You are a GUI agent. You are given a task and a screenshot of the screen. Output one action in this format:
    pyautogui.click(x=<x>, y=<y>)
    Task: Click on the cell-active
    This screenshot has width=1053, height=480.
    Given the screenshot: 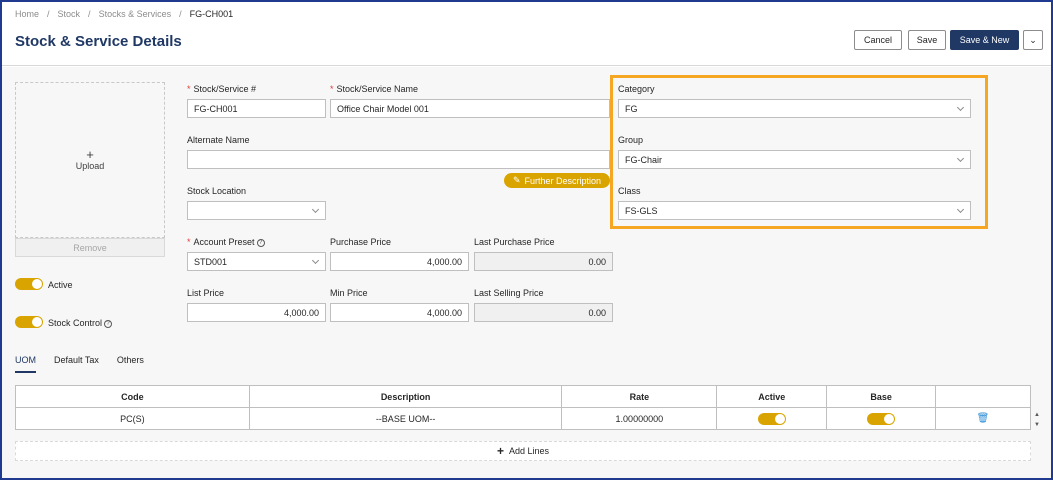 What is the action you would take?
    pyautogui.click(x=772, y=418)
    